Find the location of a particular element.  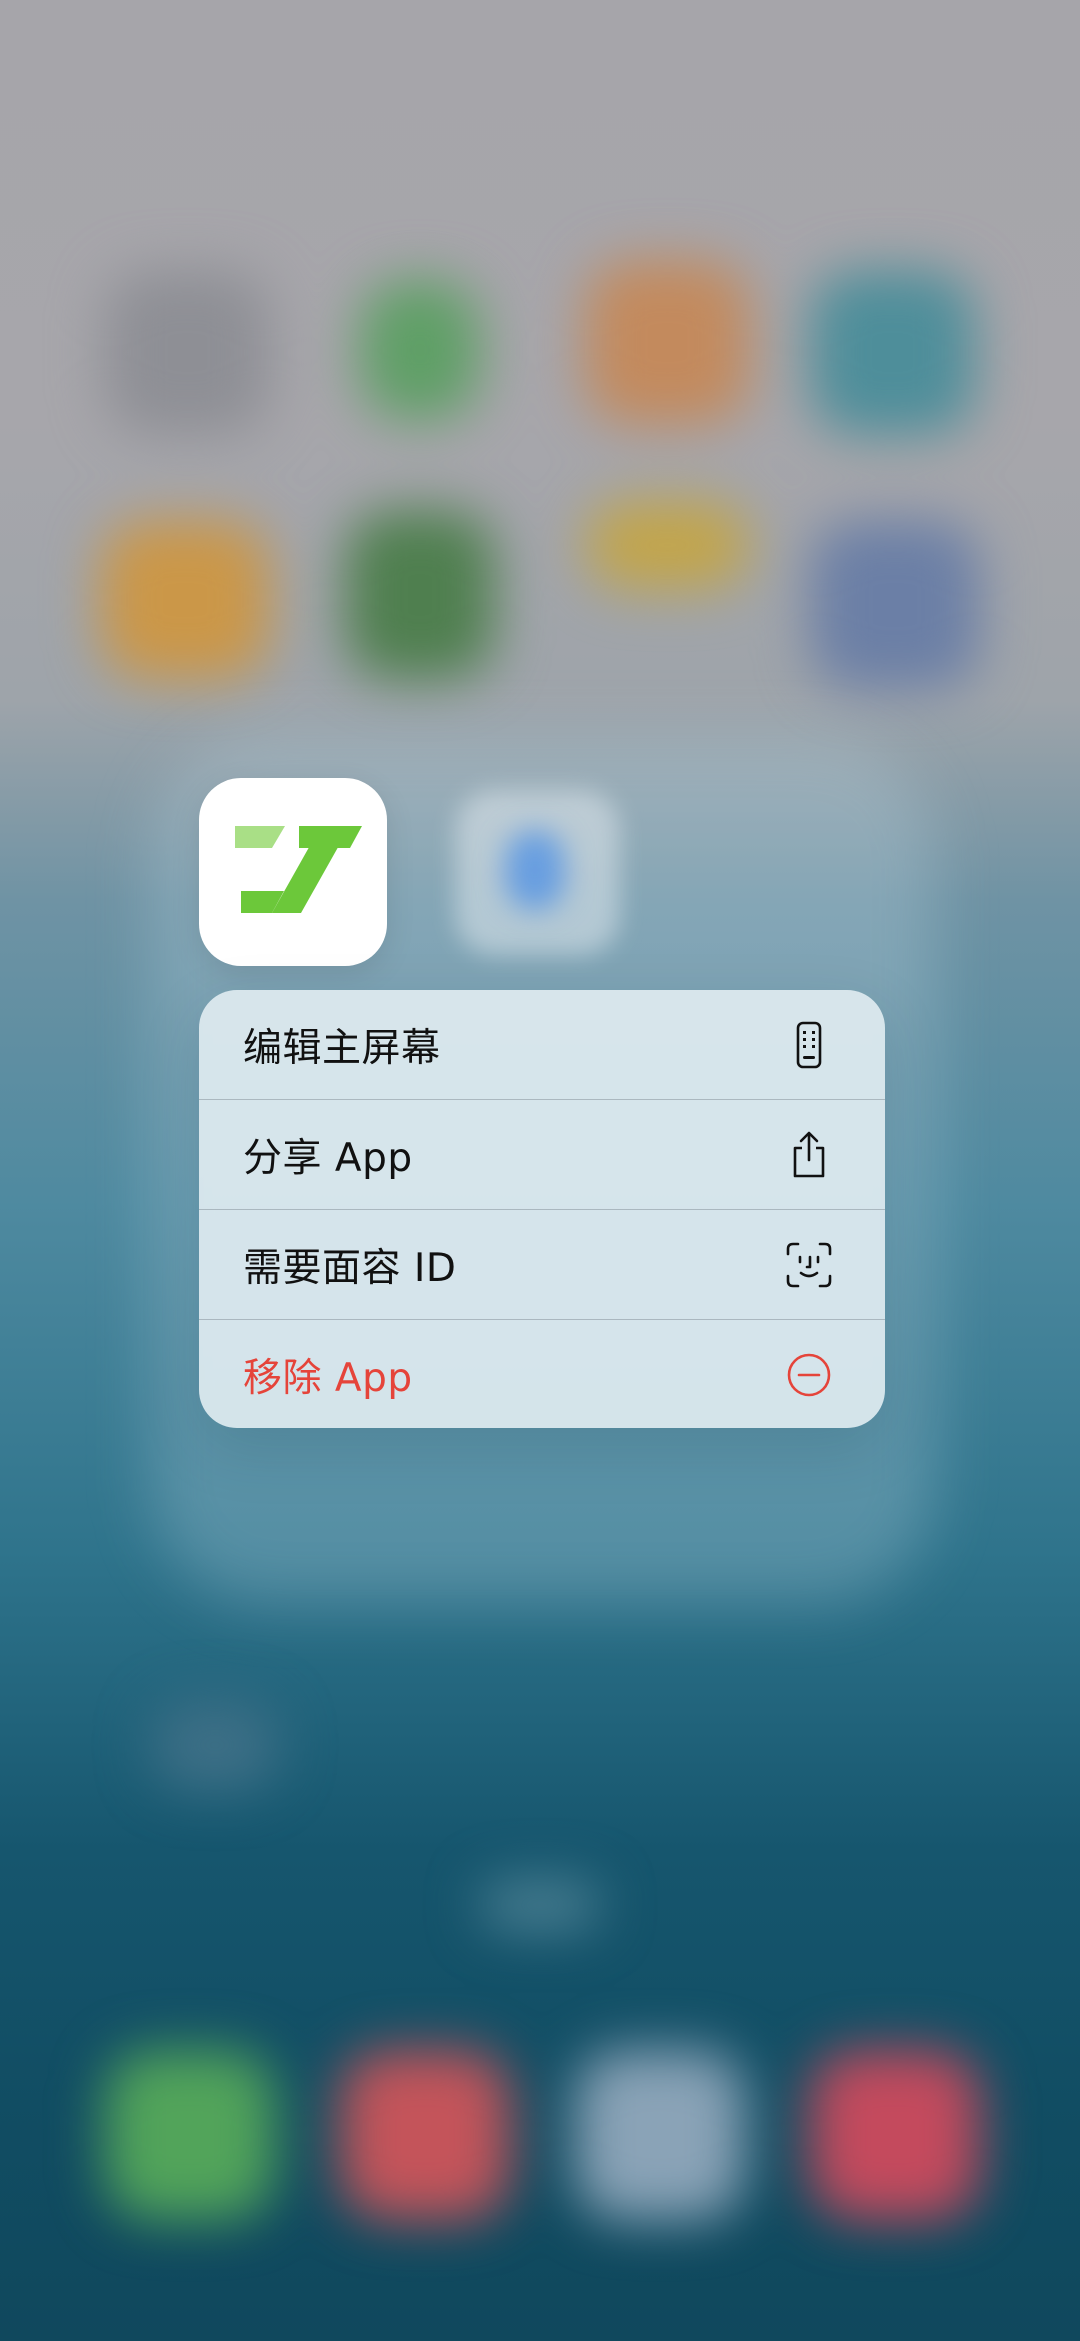

menu-item-label: 需要面容 ID is located at coordinates (350, 1268).